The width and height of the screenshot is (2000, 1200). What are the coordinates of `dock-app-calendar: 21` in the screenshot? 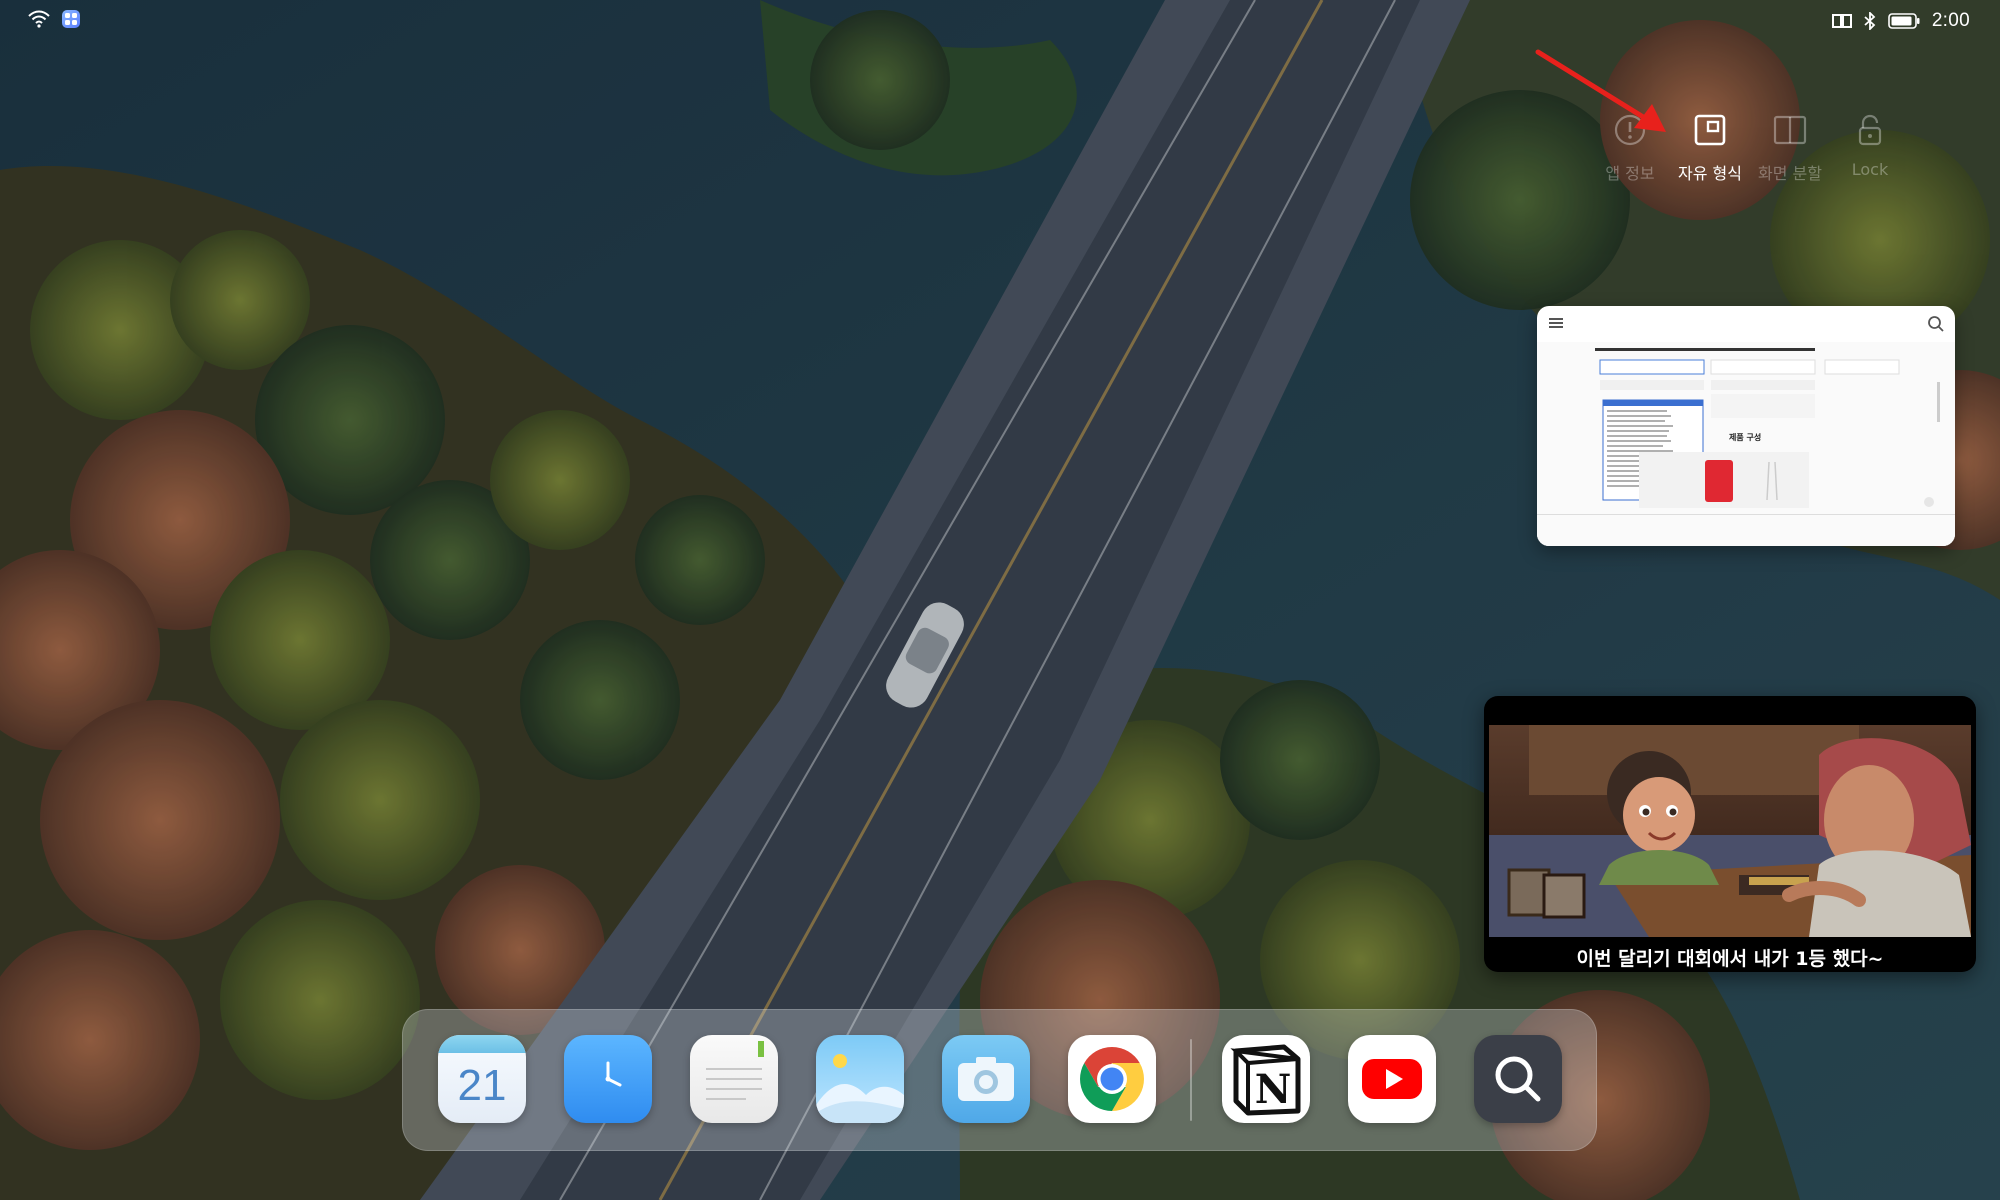 It's located at (482, 1079).